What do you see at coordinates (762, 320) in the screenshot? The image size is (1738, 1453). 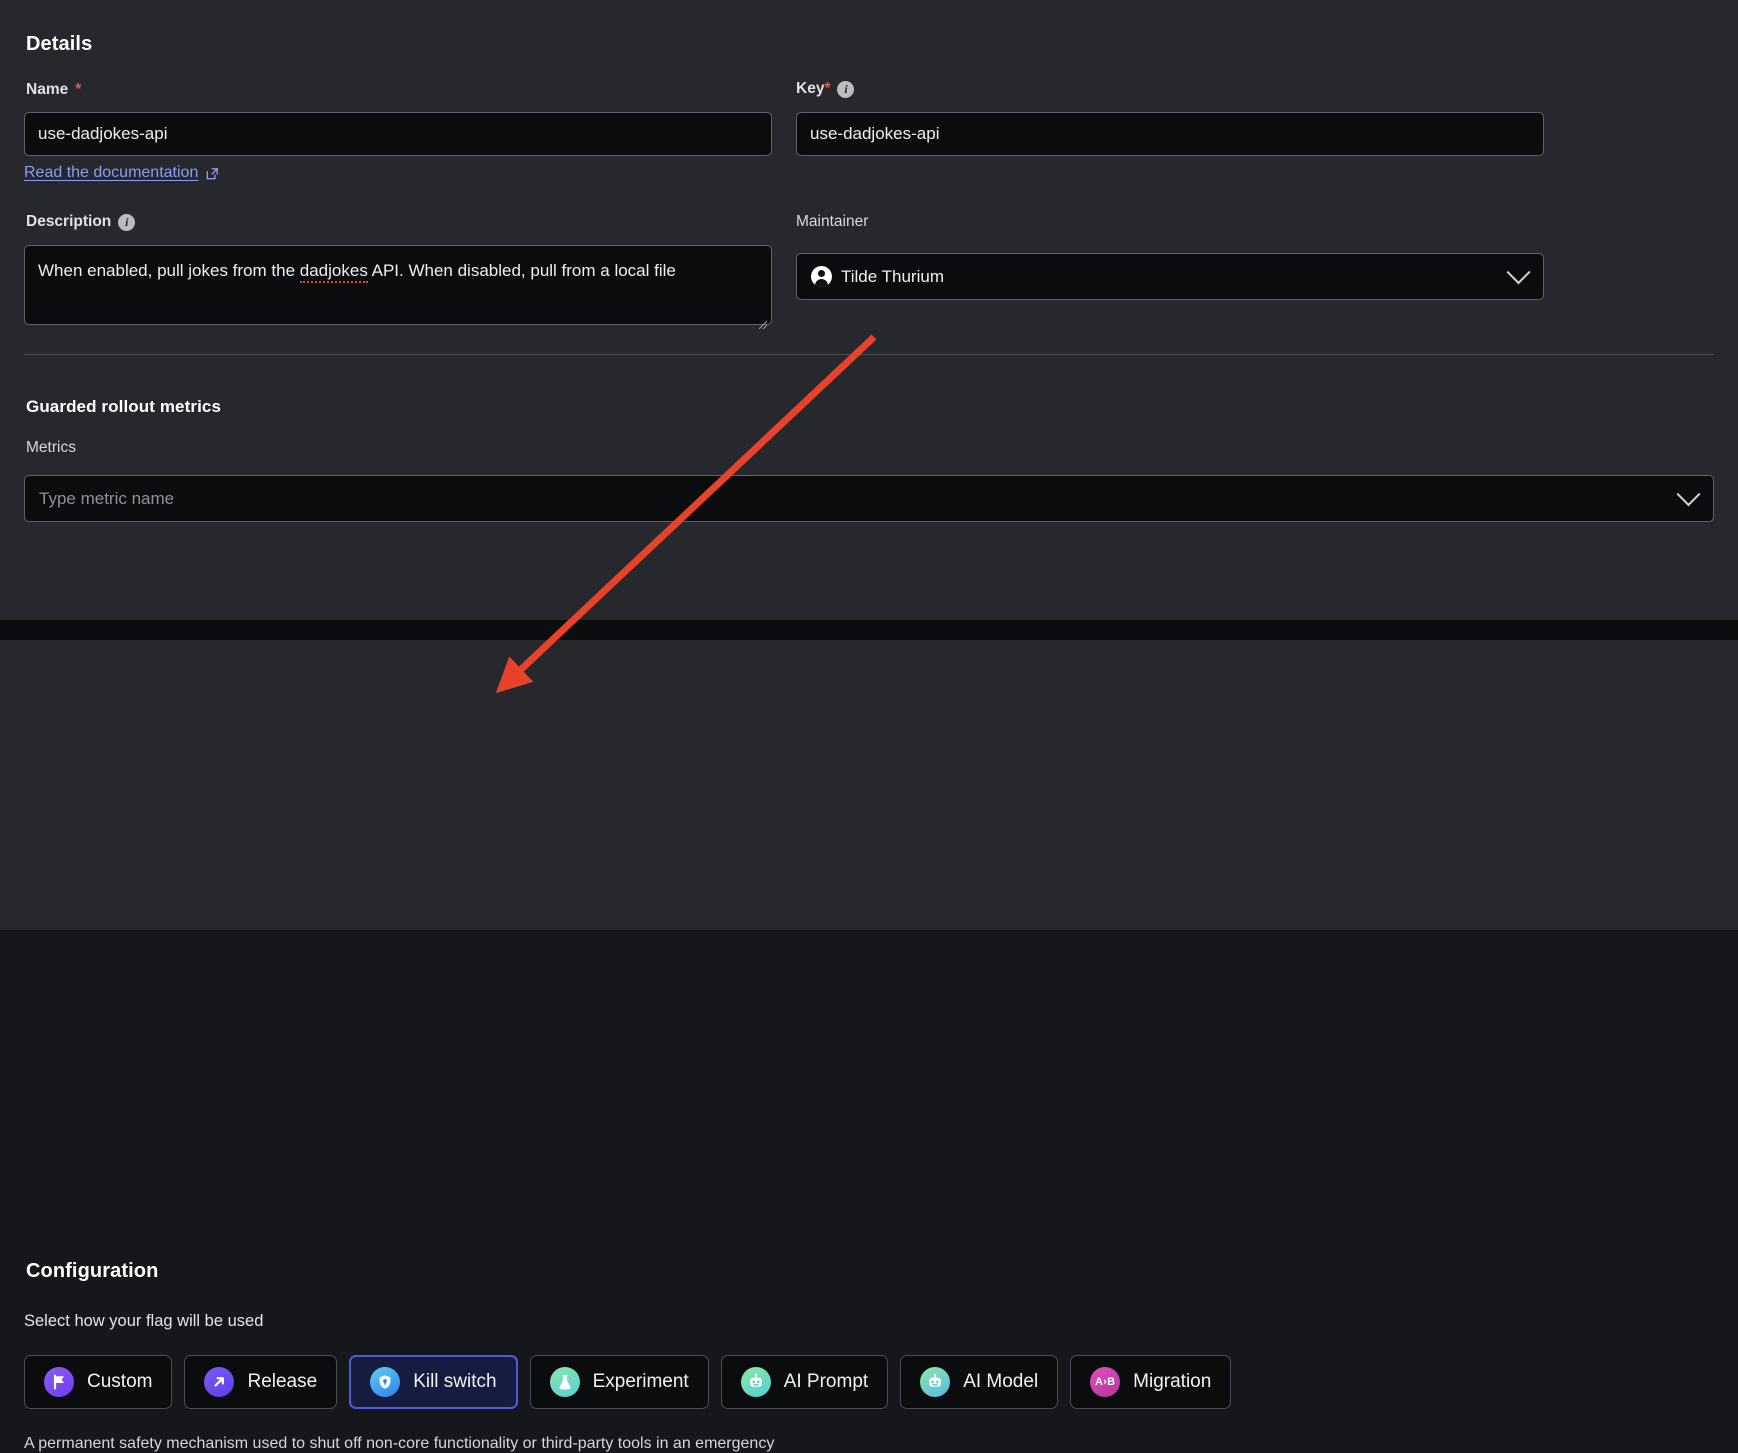 I see `textarea-resize-handle` at bounding box center [762, 320].